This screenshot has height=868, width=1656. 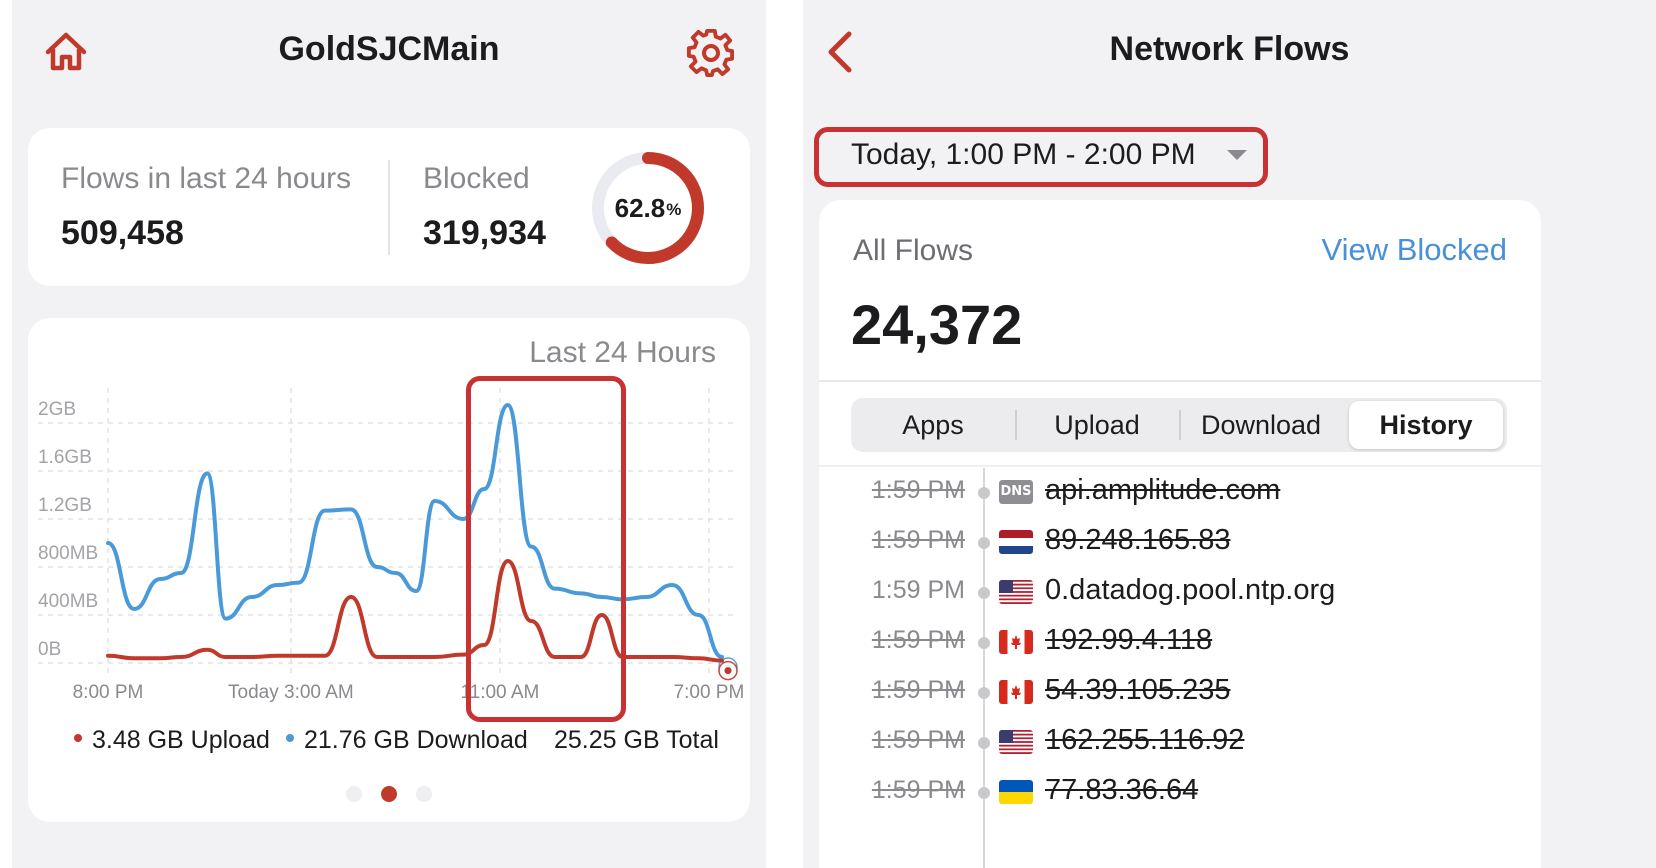 What do you see at coordinates (68, 601) in the screenshot?
I see `y-tick-label: 400MB` at bounding box center [68, 601].